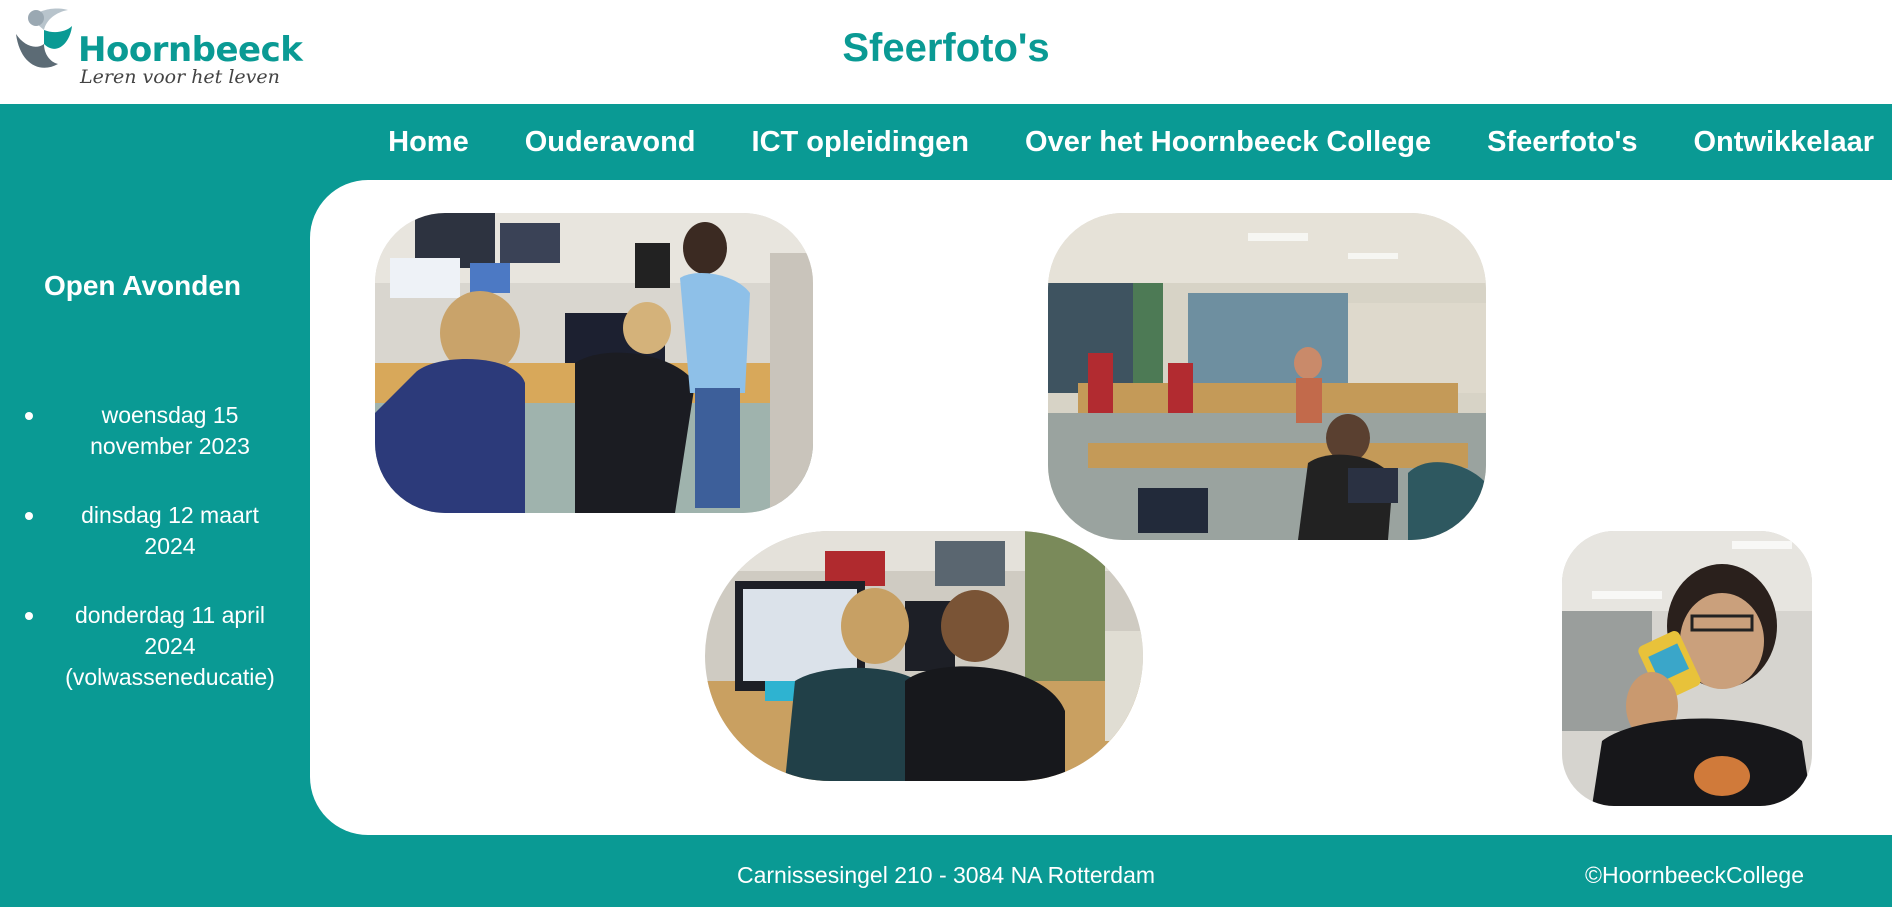  What do you see at coordinates (170, 430) in the screenshot?
I see `list-item-text: woensdag 15 november 2023` at bounding box center [170, 430].